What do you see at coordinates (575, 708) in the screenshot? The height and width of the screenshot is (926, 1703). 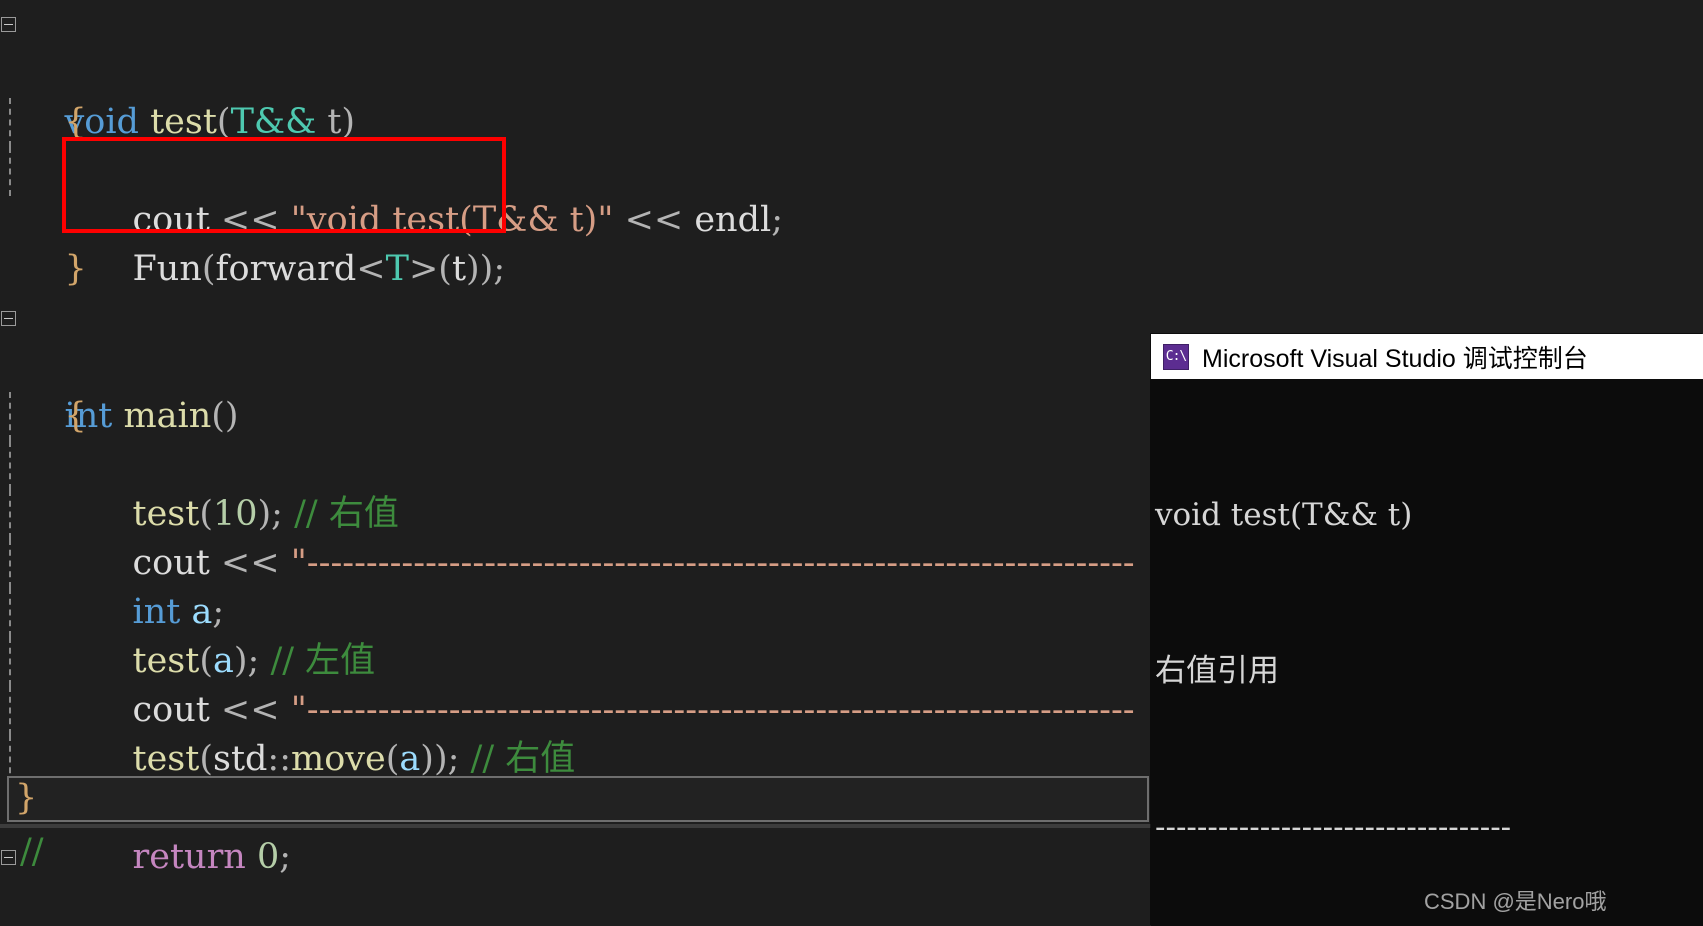 I see `code-line: test(std::move(a)); // 右值` at bounding box center [575, 708].